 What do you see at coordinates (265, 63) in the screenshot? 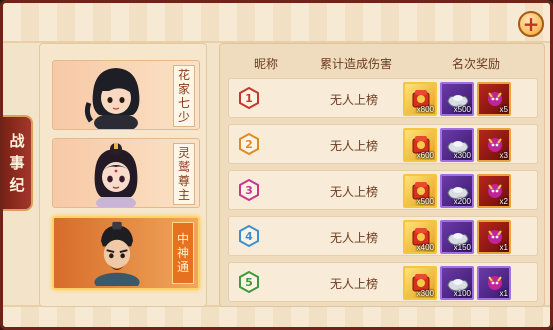
I see `header-nickname: 昵称` at bounding box center [265, 63].